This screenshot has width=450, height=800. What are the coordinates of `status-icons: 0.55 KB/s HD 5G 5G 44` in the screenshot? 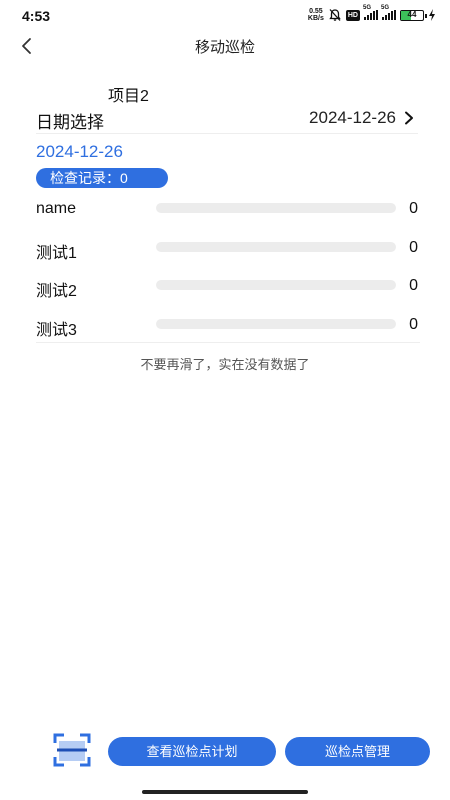 It's located at (372, 13).